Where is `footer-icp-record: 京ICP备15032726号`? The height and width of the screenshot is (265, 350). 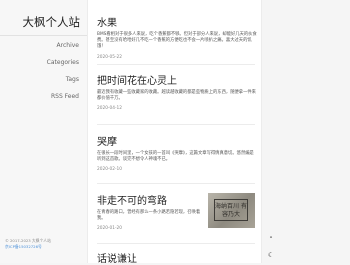 footer-icp-record: 京ICP备15032726号 is located at coordinates (46, 247).